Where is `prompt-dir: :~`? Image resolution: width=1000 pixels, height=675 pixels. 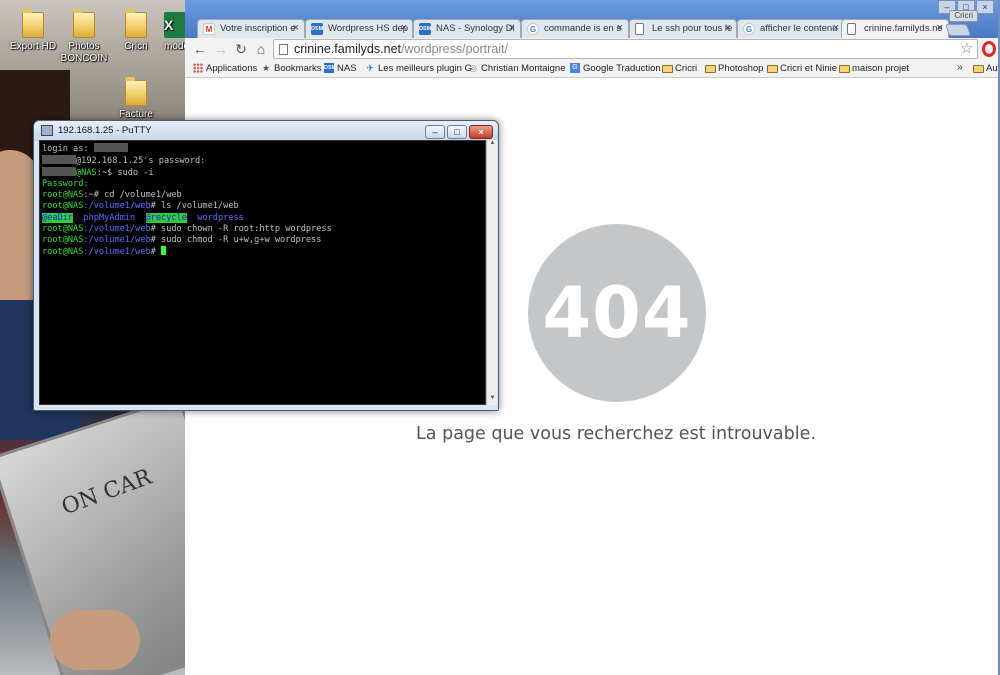
prompt-dir: :~ is located at coordinates (88, 195).